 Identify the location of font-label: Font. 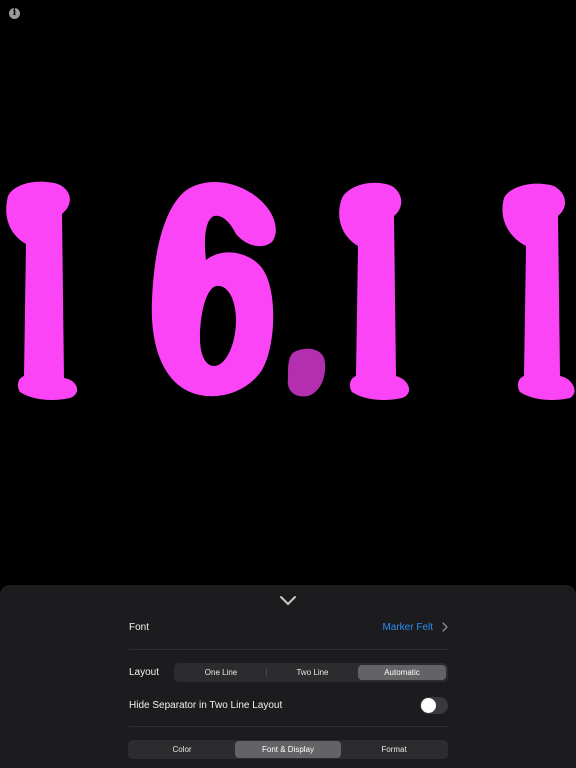
(139, 627).